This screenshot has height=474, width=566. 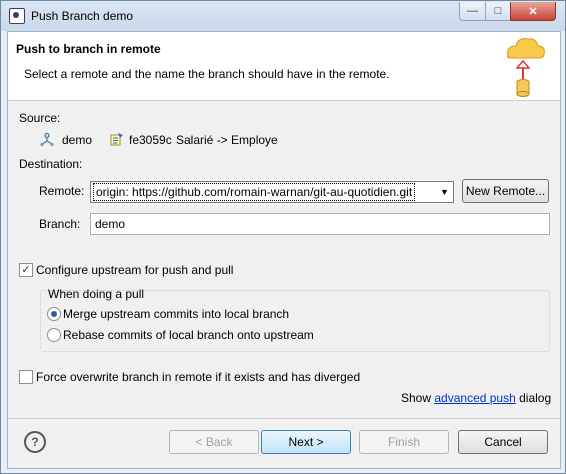 I want to click on help-icon: ?, so click(x=35, y=442).